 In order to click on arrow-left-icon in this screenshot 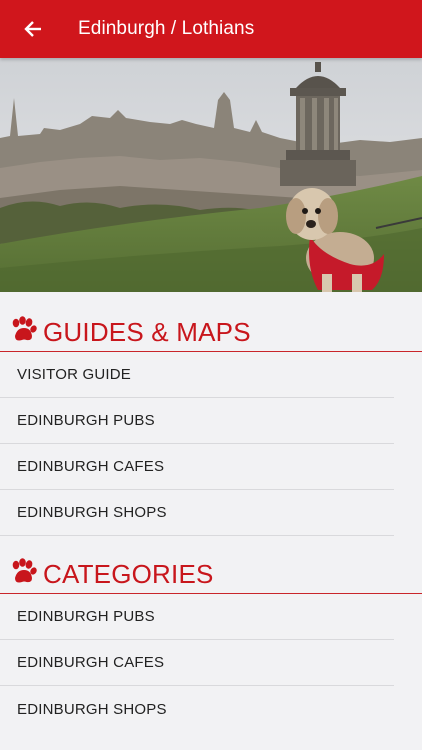, I will do `click(32, 29)`.